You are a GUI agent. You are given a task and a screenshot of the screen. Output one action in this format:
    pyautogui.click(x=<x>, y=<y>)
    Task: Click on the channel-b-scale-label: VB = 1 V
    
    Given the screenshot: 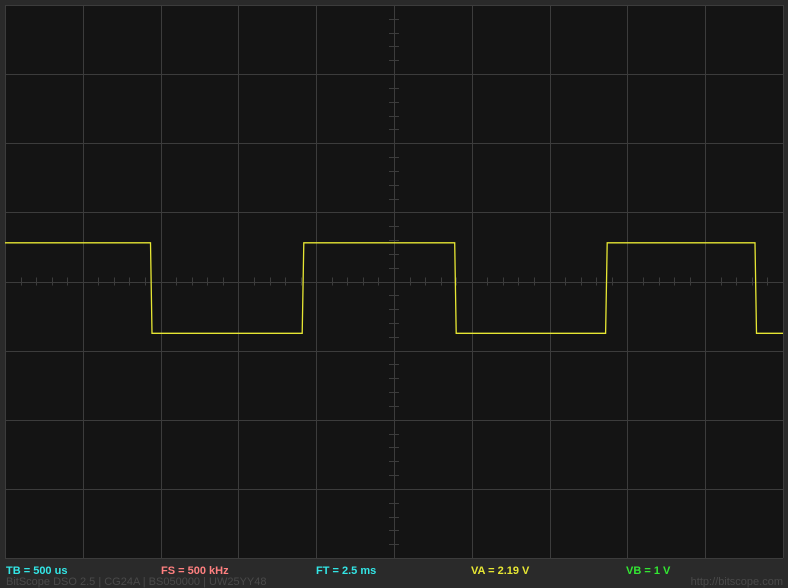 What is the action you would take?
    pyautogui.click(x=648, y=571)
    